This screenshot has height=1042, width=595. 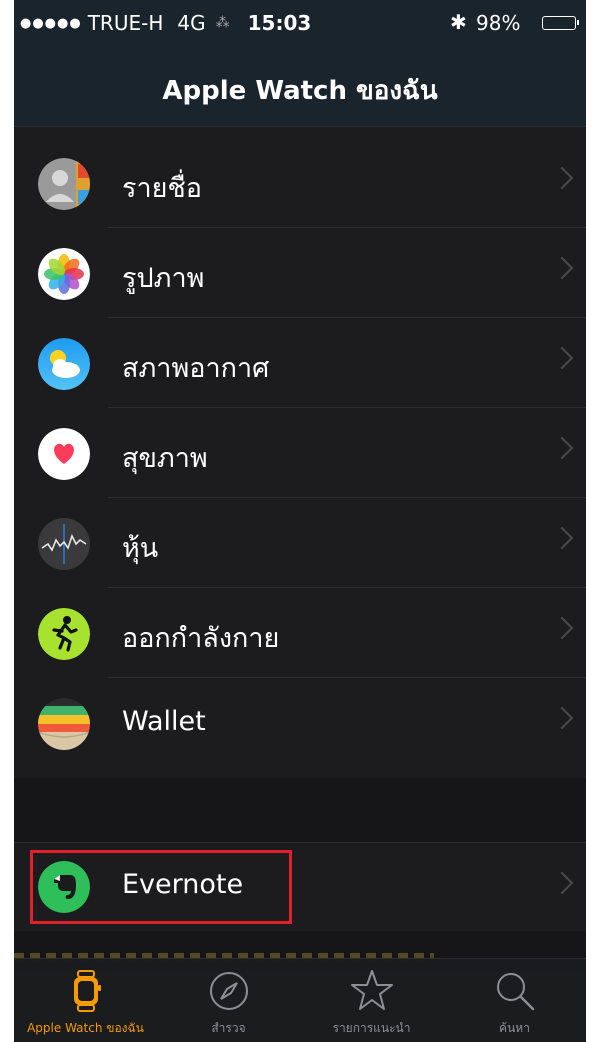 I want to click on app-label: รูปภาพ, so click(x=163, y=278).